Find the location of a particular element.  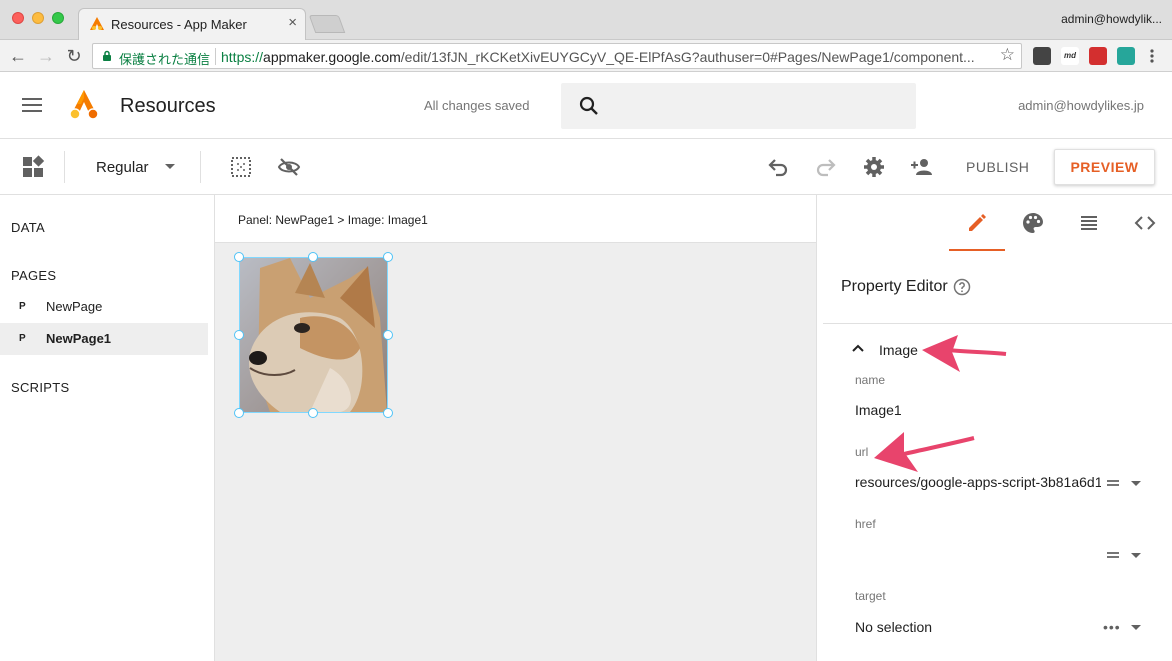

sidebar-section-data: DATA is located at coordinates (28, 227).